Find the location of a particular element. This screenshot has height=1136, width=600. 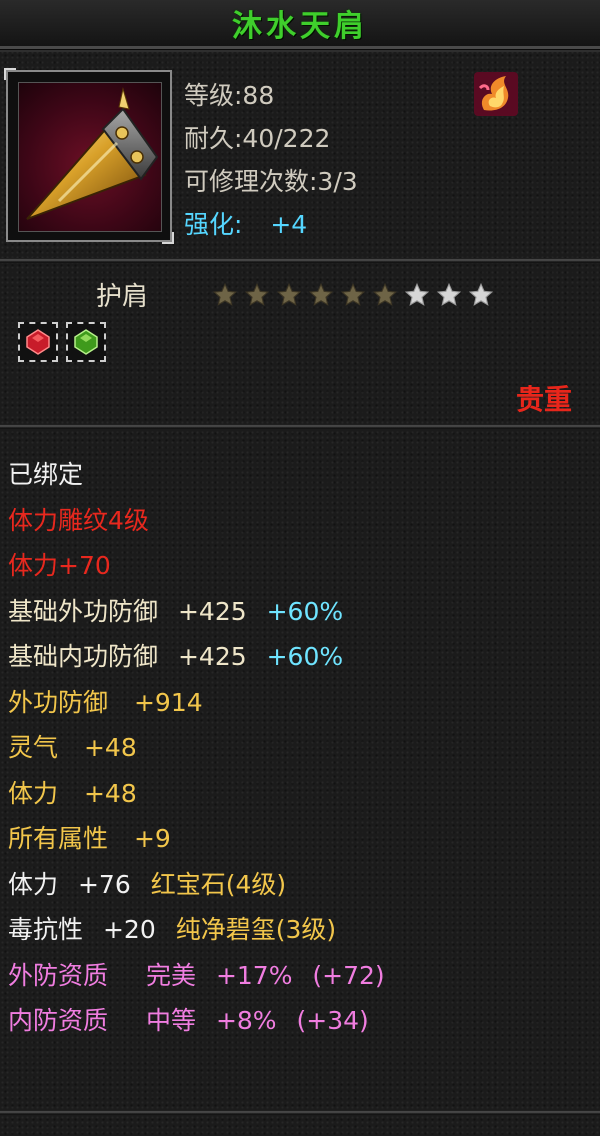

enhance-label: 强化: is located at coordinates (213, 224).